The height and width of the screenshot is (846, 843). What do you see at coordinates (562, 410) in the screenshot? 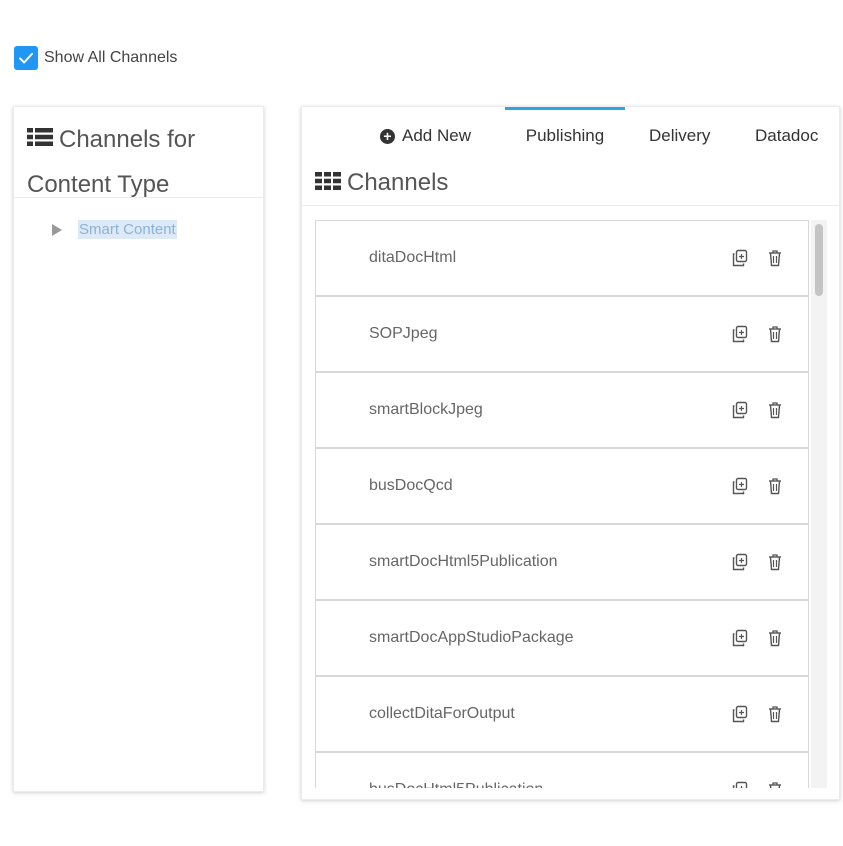
I see `channel-row: smartBlockJpeg` at bounding box center [562, 410].